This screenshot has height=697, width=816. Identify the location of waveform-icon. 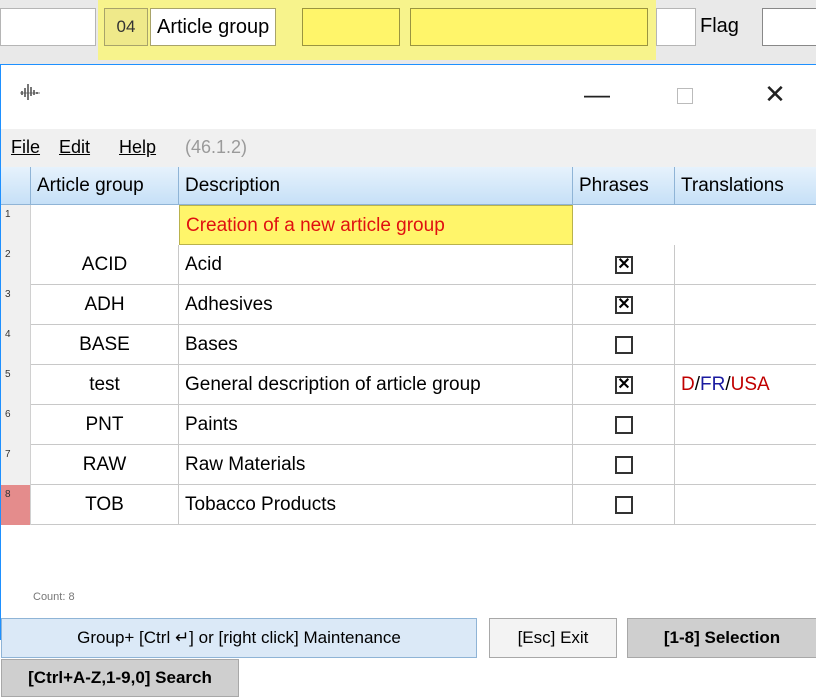
(30, 92).